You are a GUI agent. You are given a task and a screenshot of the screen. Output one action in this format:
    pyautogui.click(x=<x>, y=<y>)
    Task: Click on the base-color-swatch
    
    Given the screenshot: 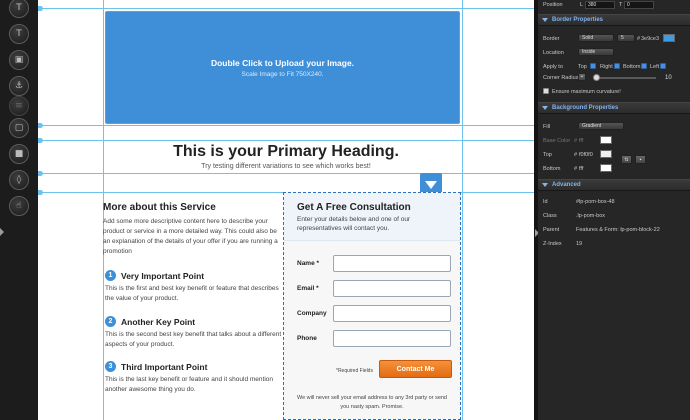 What is the action you would take?
    pyautogui.click(x=606, y=140)
    